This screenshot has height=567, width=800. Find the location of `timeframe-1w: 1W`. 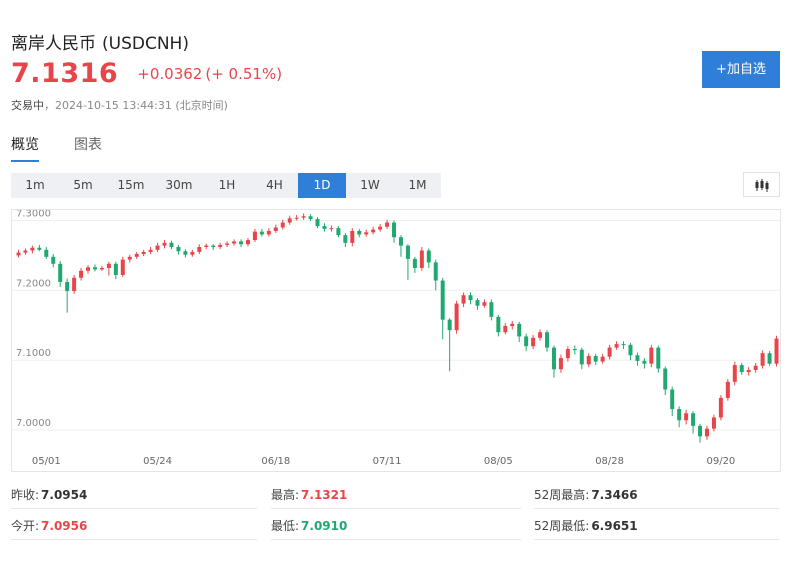

timeframe-1w: 1W is located at coordinates (370, 185).